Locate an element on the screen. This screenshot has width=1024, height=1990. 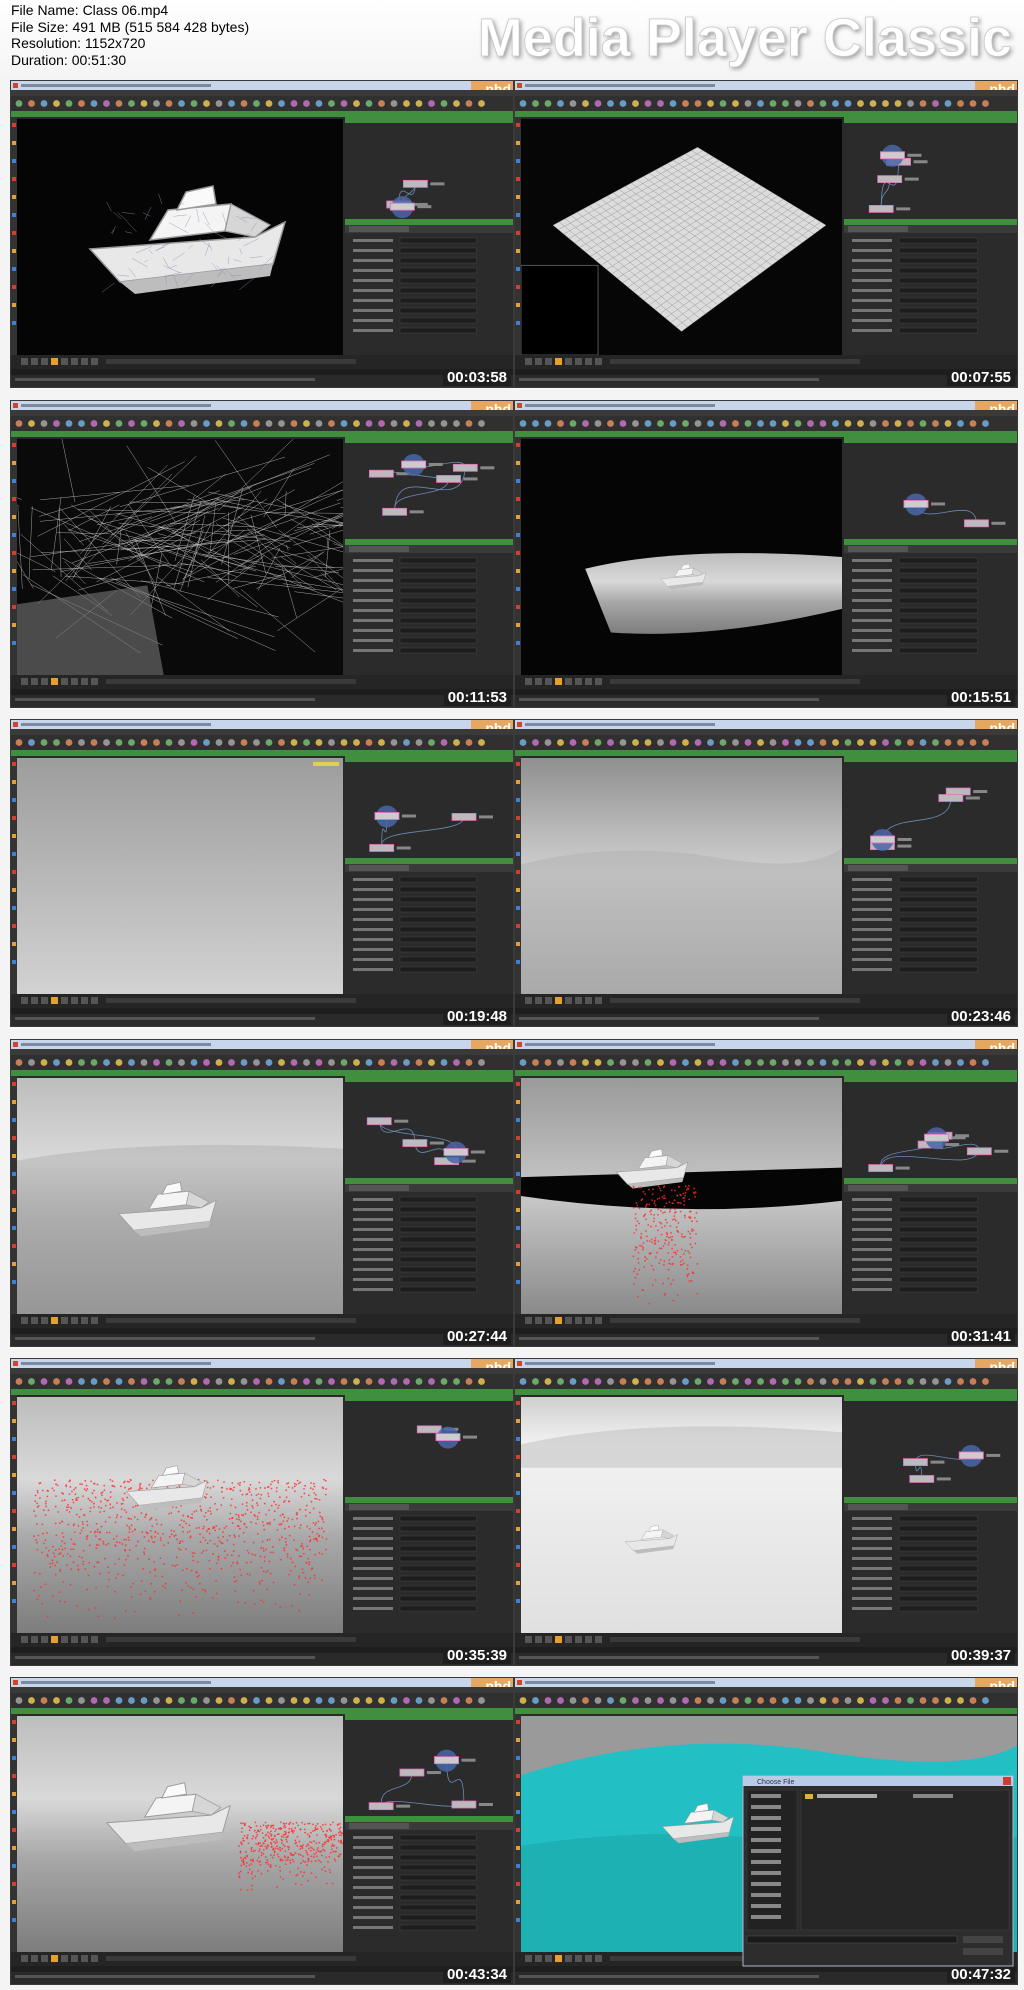
timestamp-label: 00:27:44 is located at coordinates (476, 1337).